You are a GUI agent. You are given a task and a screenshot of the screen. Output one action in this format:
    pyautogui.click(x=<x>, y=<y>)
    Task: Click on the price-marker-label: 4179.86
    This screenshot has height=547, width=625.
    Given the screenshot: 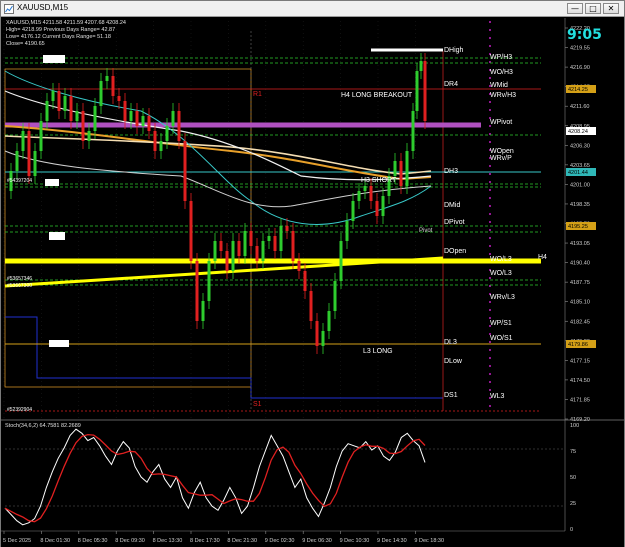 What is the action you would take?
    pyautogui.click(x=578, y=345)
    